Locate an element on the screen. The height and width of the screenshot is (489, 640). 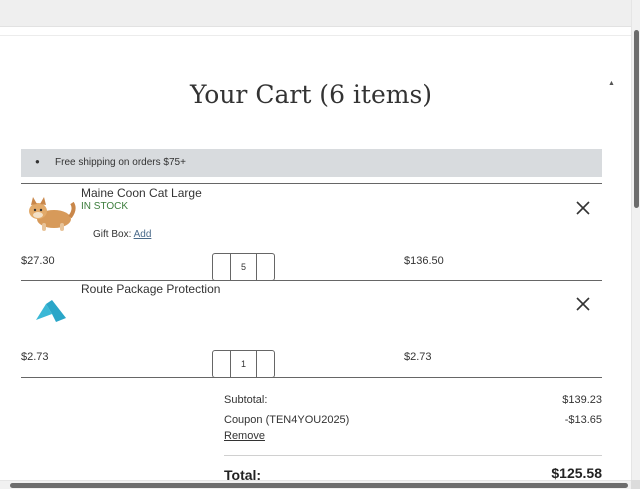
horizontal-scrollbar-thumb is located at coordinates (319, 485).